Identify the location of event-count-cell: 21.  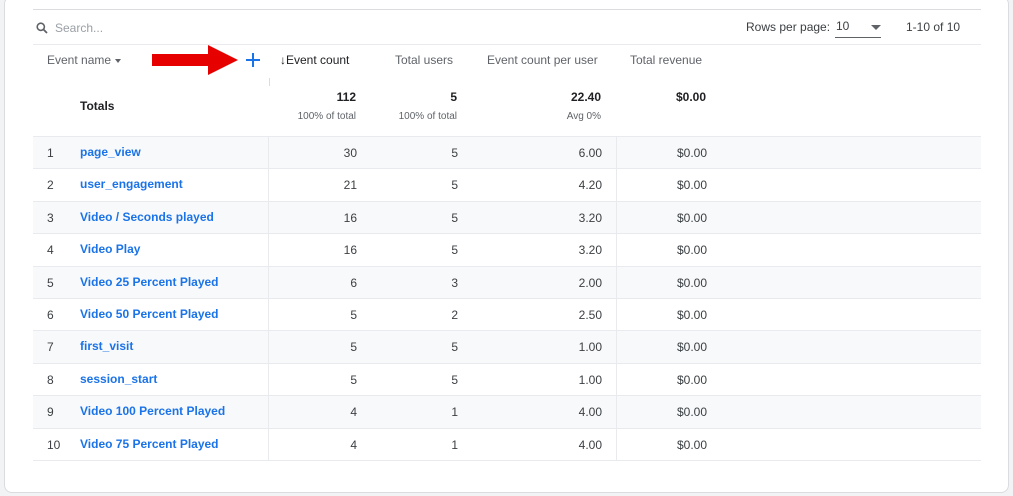
(350, 185).